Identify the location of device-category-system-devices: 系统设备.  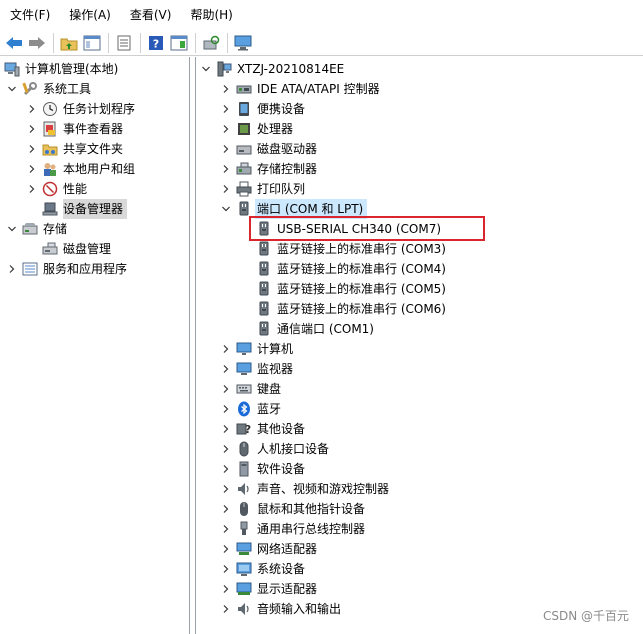
(262, 569).